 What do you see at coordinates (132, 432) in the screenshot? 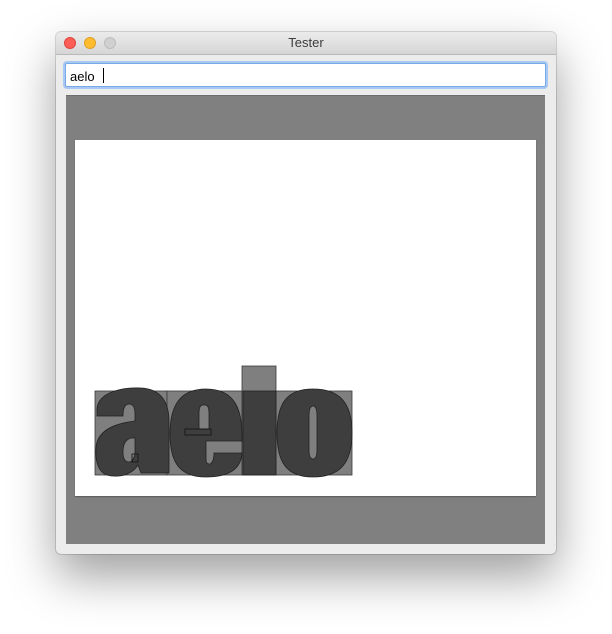
I see `glyph-outline-a` at bounding box center [132, 432].